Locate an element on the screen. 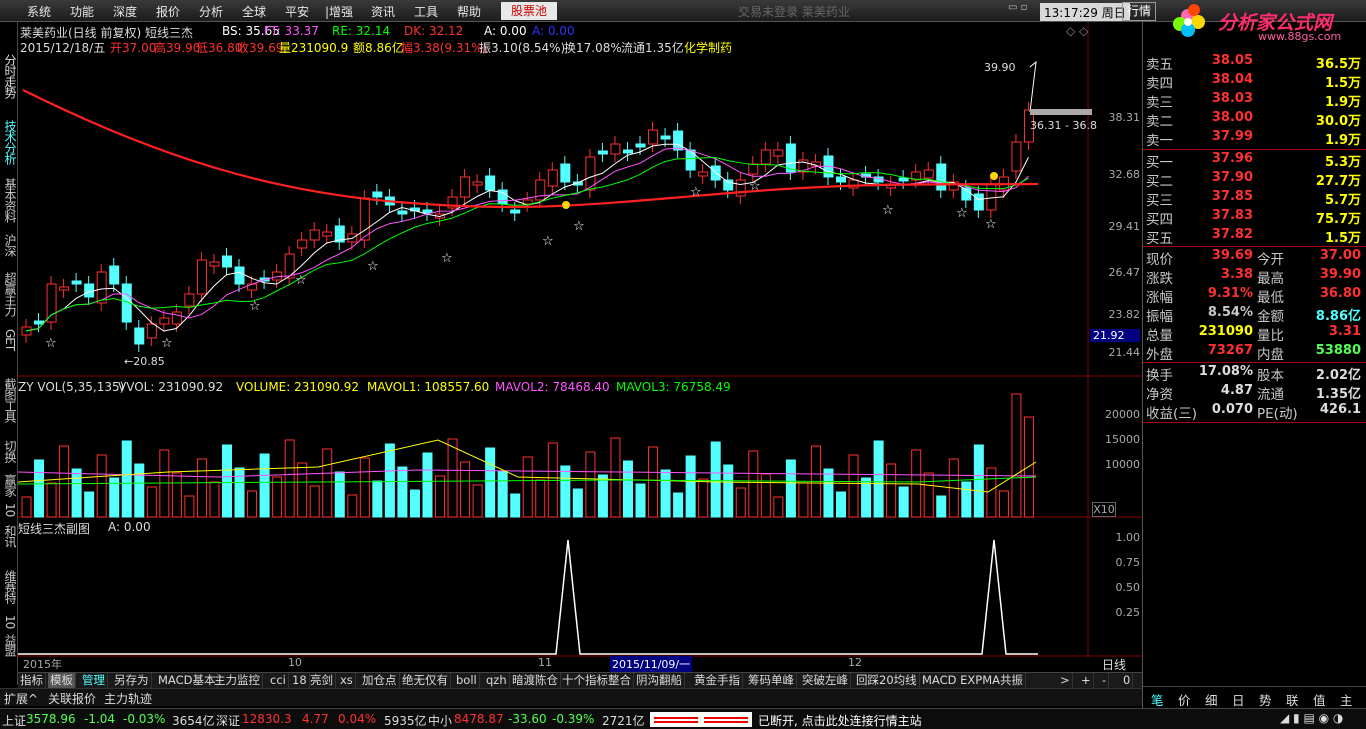 The height and width of the screenshot is (729, 1366). tab-main-force: 主力轨迹 is located at coordinates (128, 698).